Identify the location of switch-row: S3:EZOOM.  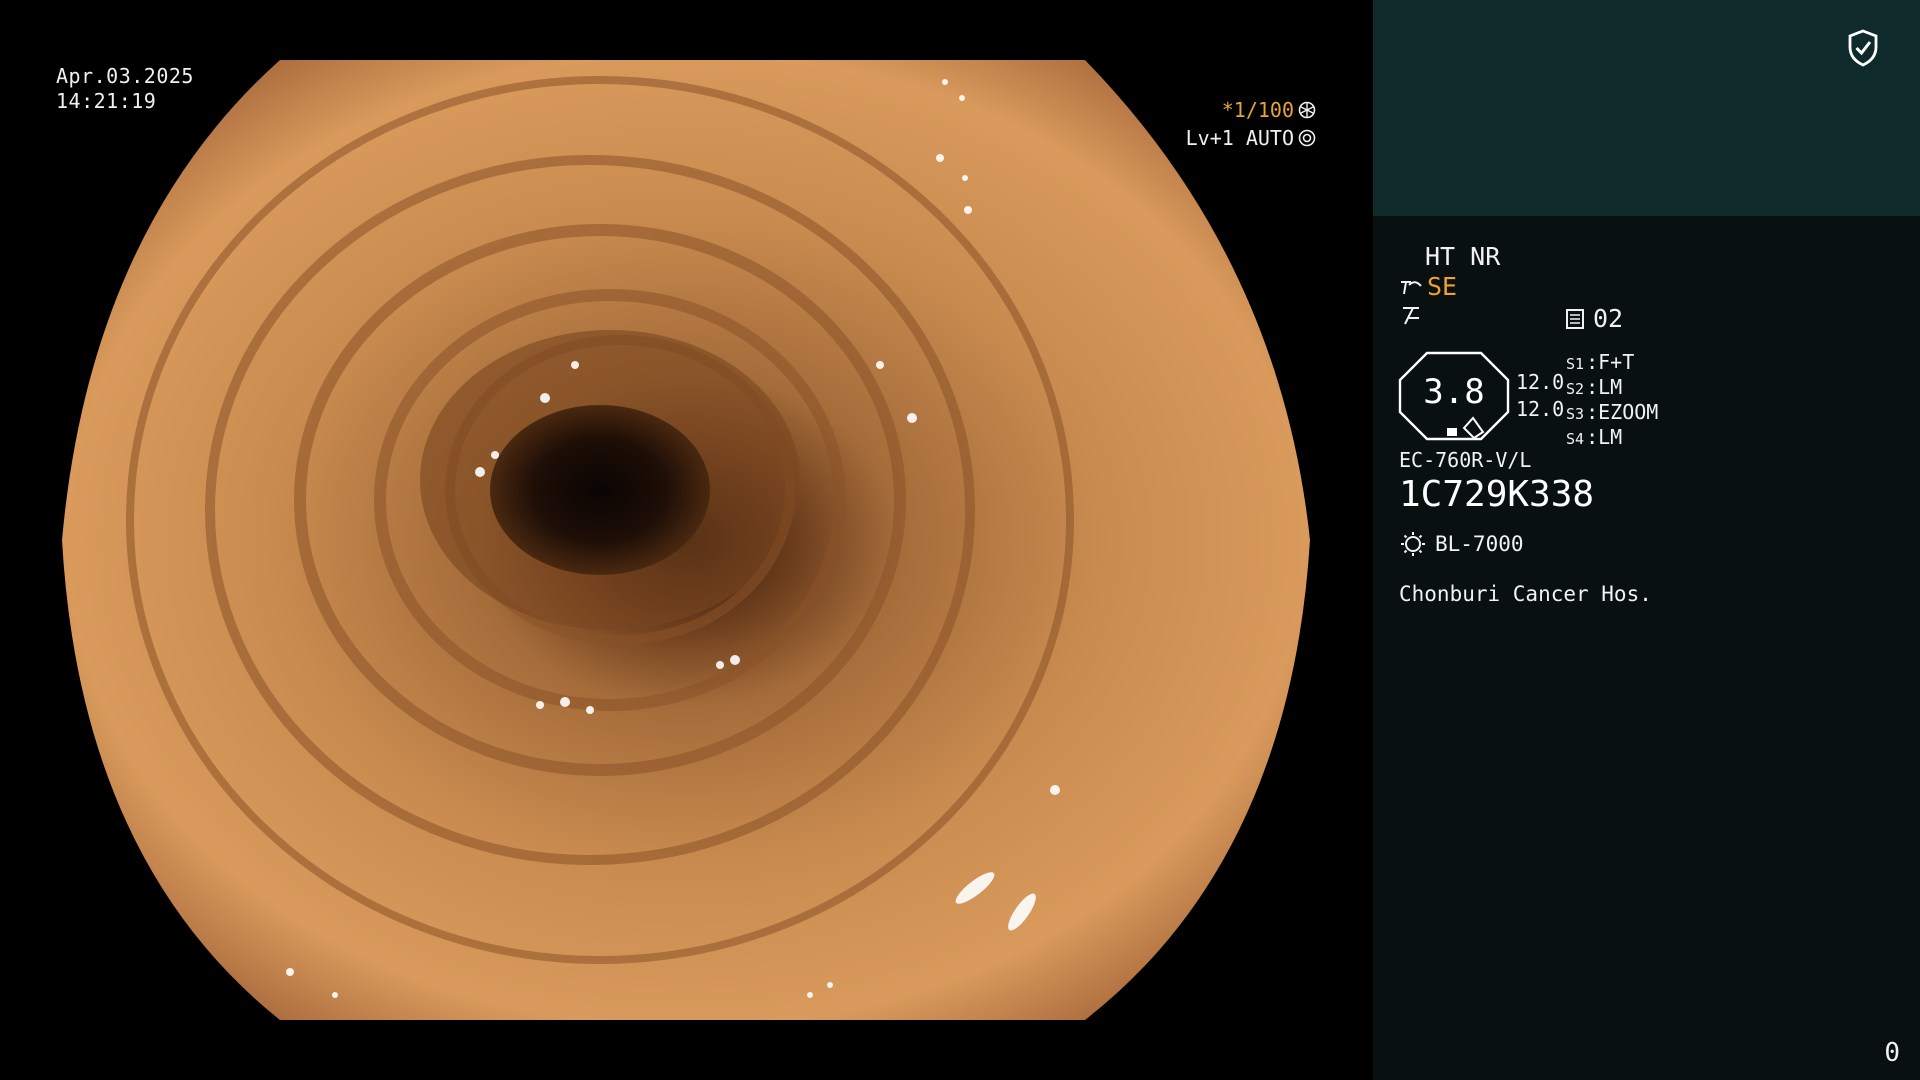
(1612, 412).